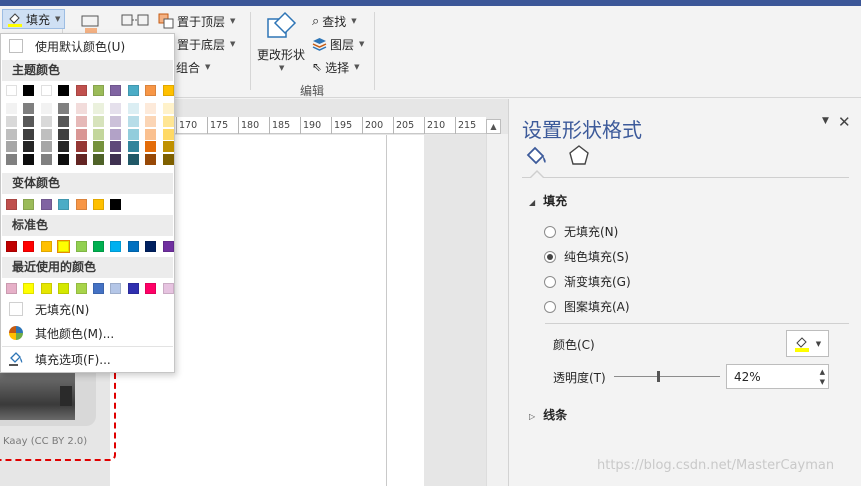 This screenshot has width=861, height=486. What do you see at coordinates (34, 19) in the screenshot?
I see `fill-button: 填充 ▼` at bounding box center [34, 19].